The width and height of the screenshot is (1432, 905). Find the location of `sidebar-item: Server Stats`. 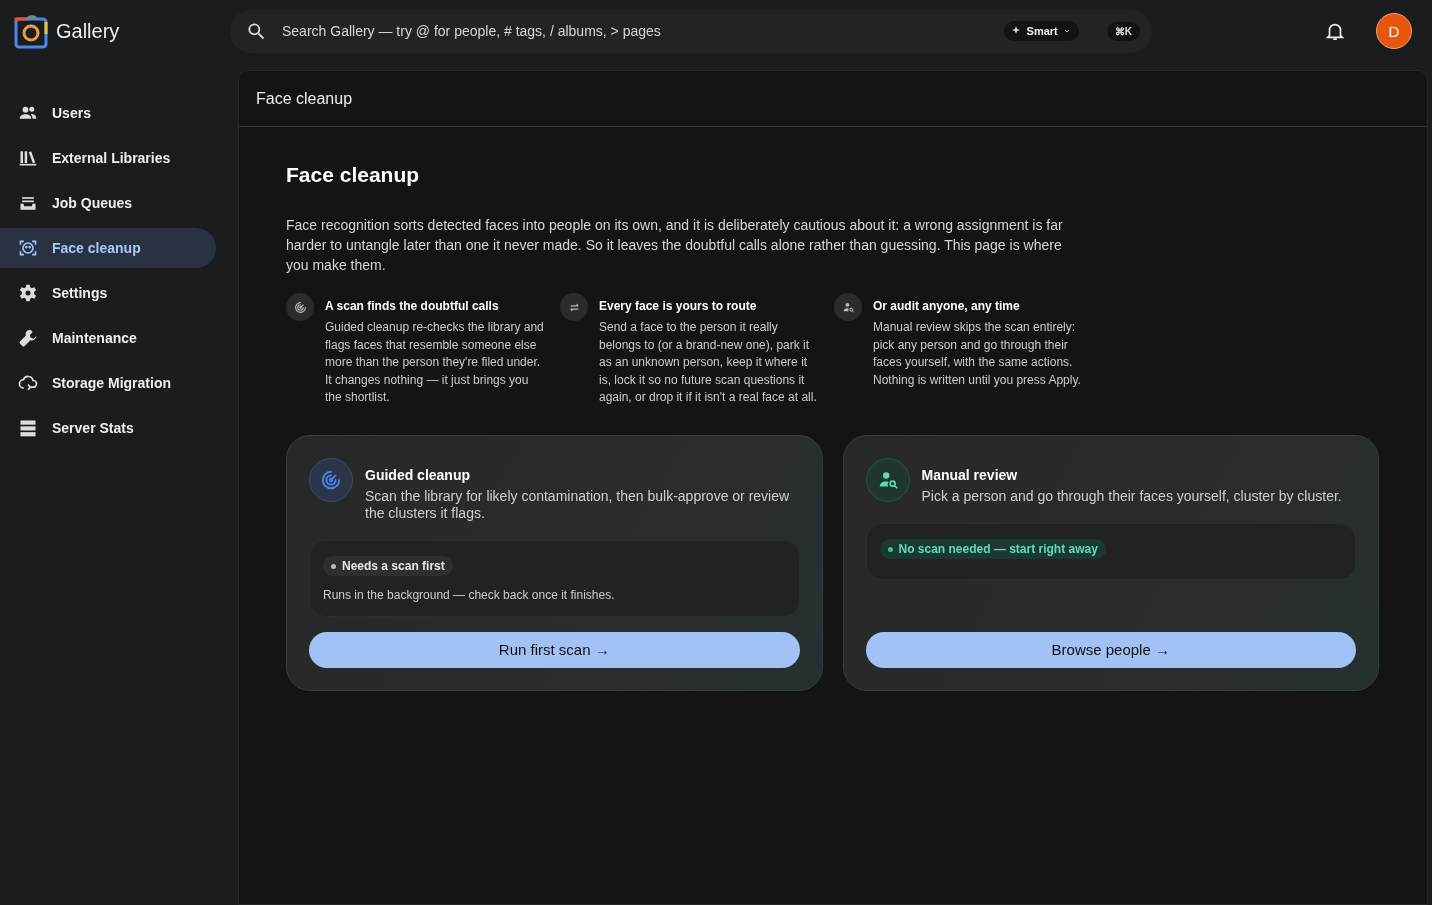

sidebar-item: Server Stats is located at coordinates (108, 428).